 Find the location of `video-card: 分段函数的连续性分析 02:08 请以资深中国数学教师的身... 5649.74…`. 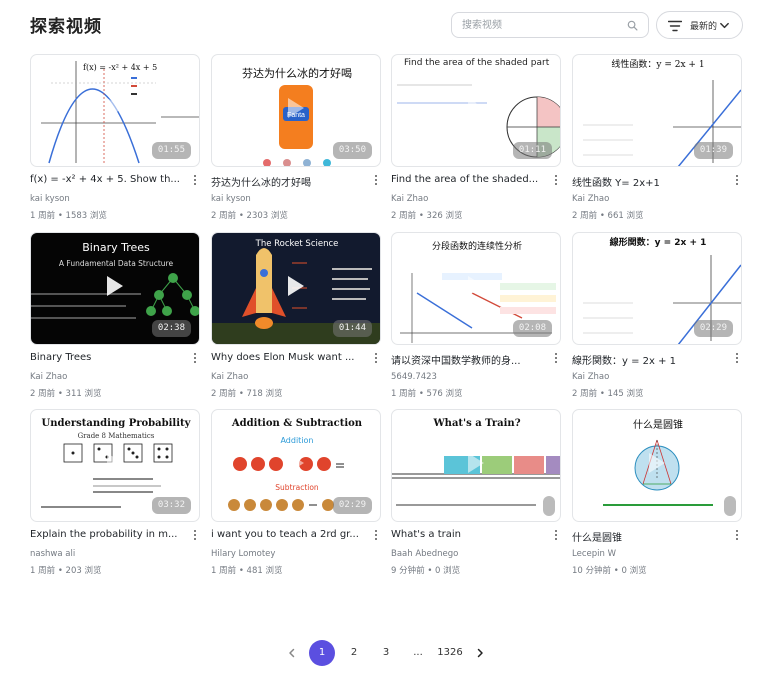

video-card: 分段函数的连续性分析 02:08 请以资深中国数学教师的身... 5649.74… is located at coordinates (476, 317).